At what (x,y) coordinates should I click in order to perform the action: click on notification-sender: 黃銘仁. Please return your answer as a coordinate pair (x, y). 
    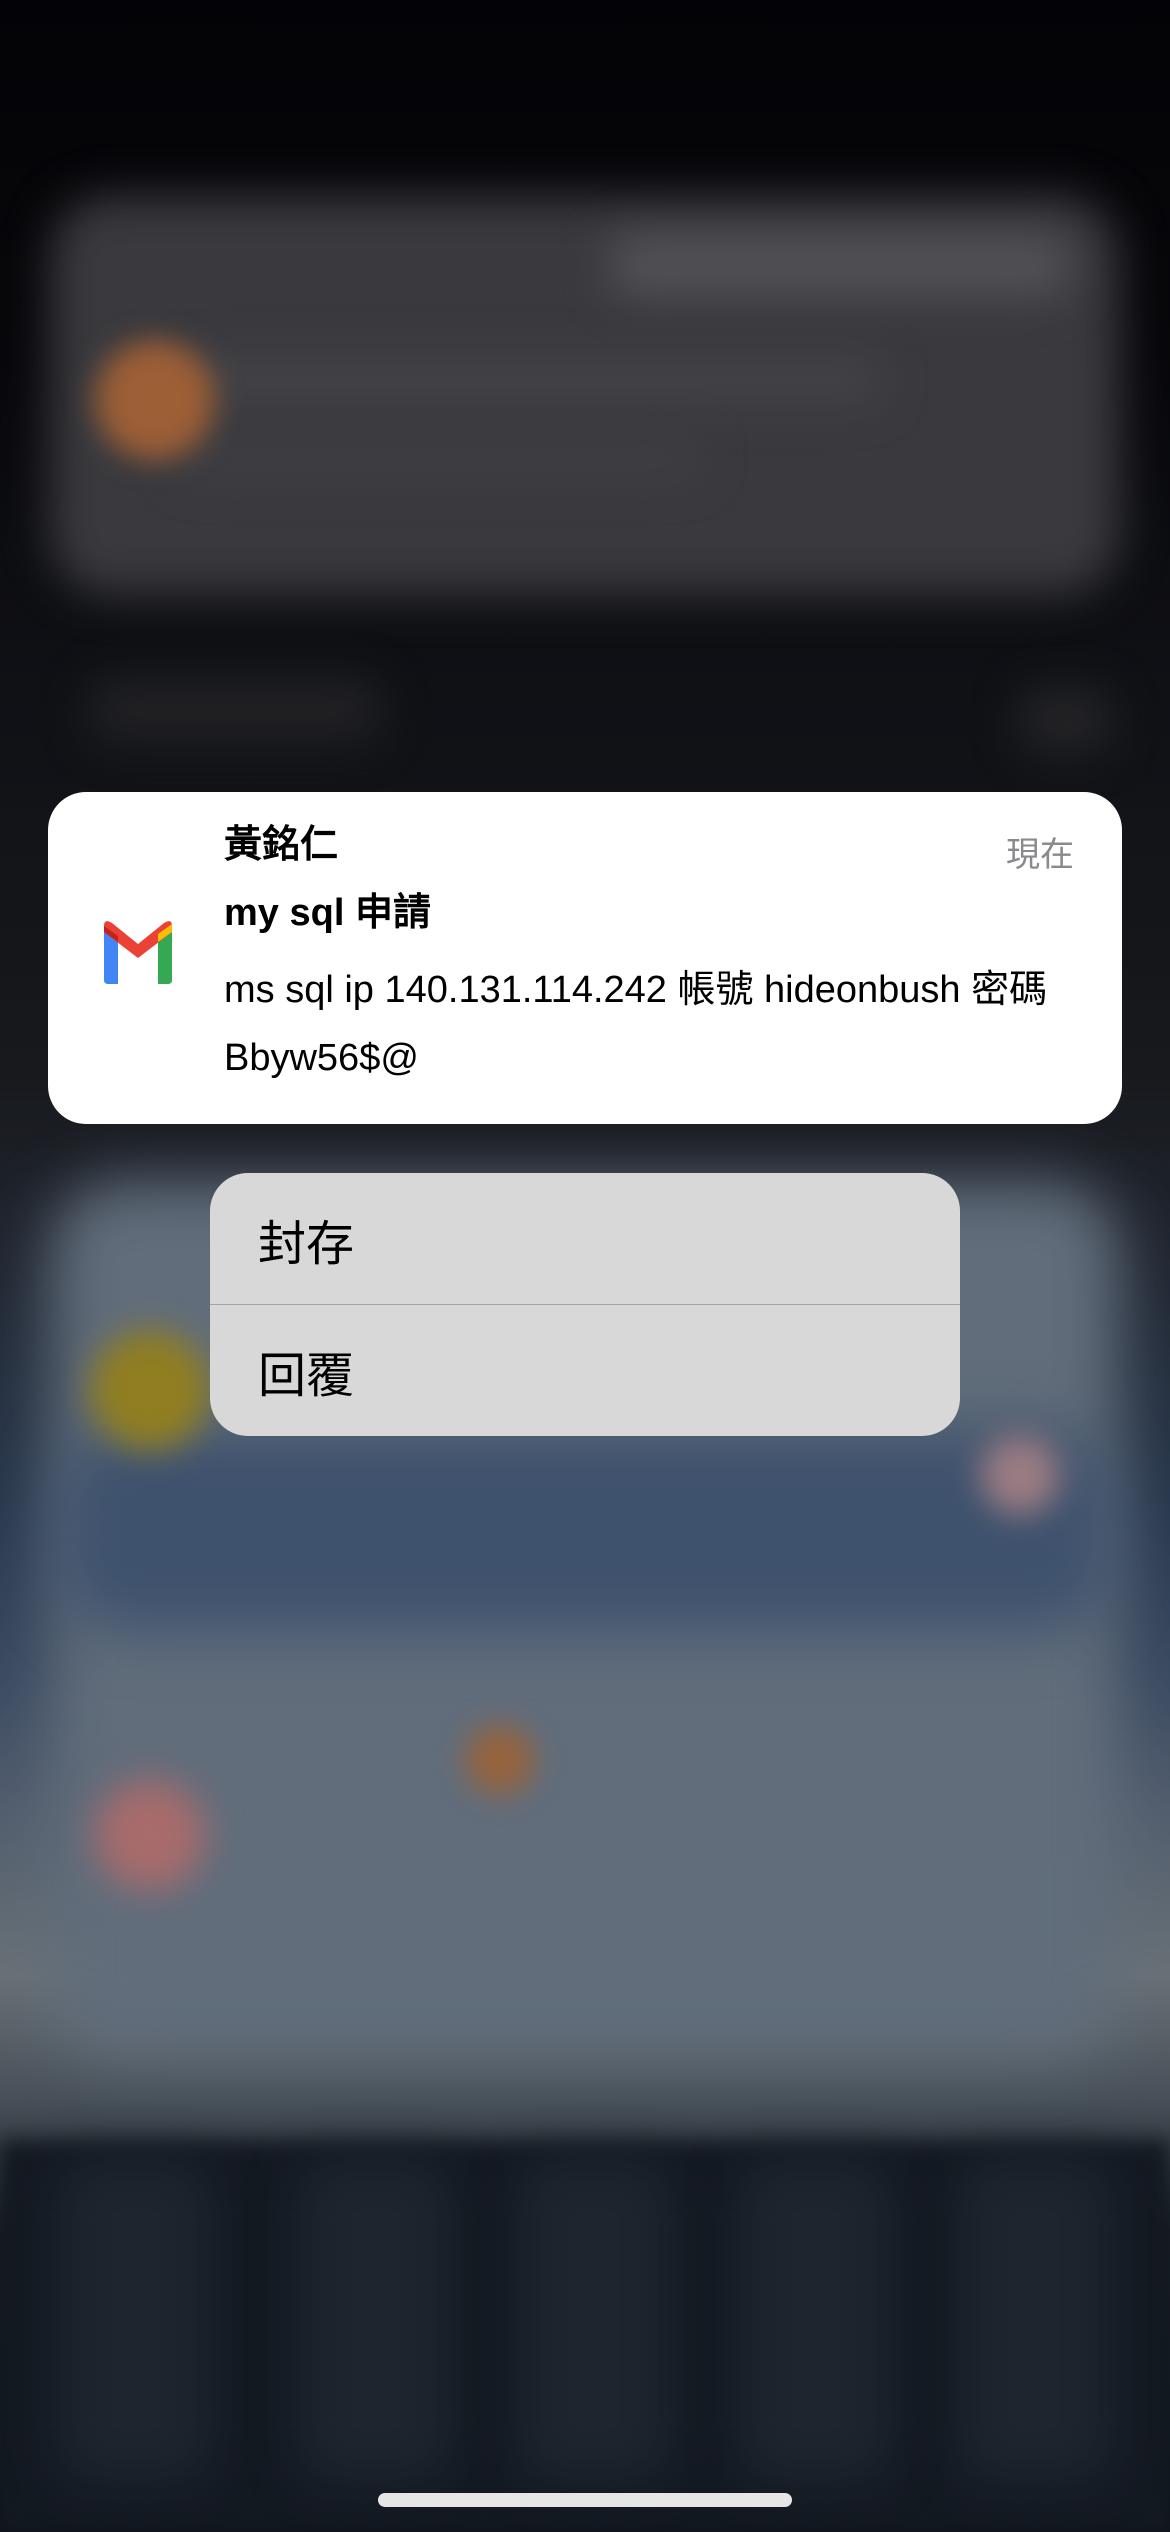
    Looking at the image, I should click on (281, 845).